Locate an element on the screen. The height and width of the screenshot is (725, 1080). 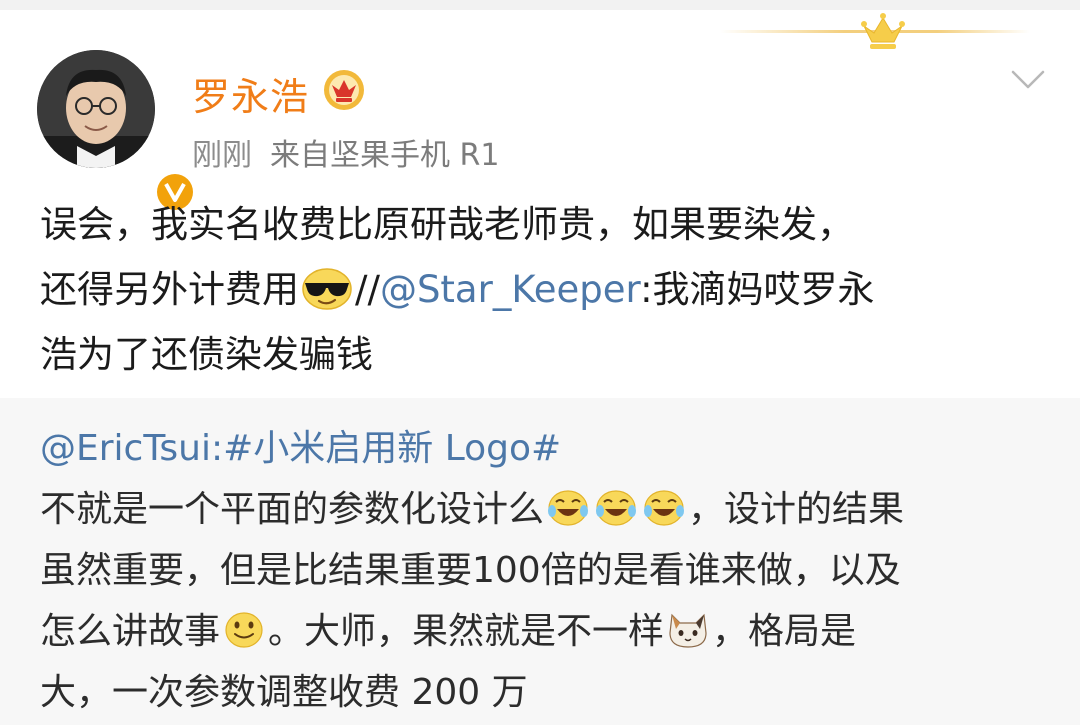
quote-line-2: 不就是一个平面的参数化设计么 ，设计的结果 is located at coordinates (545, 509).